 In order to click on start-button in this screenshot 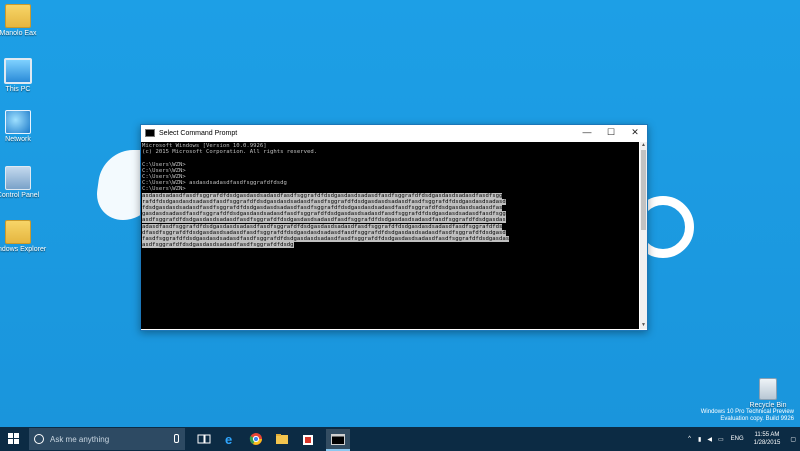, I will do `click(14, 439)`.